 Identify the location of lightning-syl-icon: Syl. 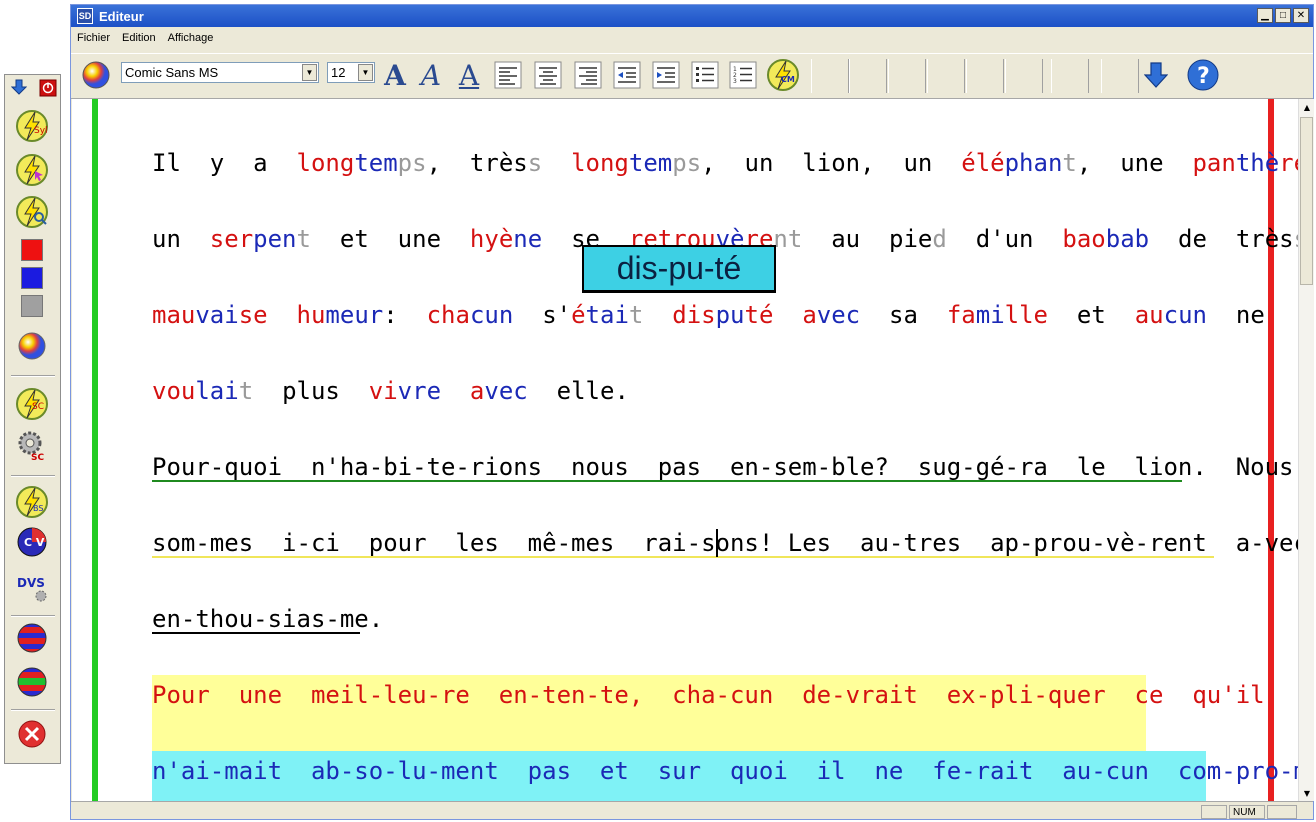
(32, 126).